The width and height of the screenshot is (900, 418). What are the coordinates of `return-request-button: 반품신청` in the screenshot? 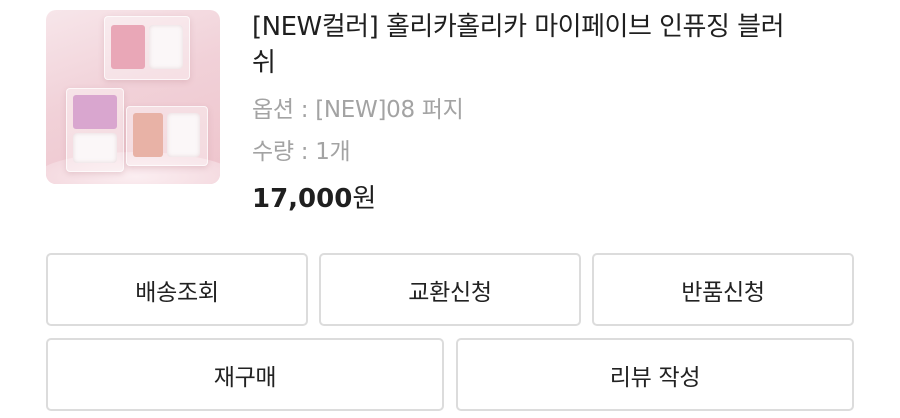 It's located at (723, 289).